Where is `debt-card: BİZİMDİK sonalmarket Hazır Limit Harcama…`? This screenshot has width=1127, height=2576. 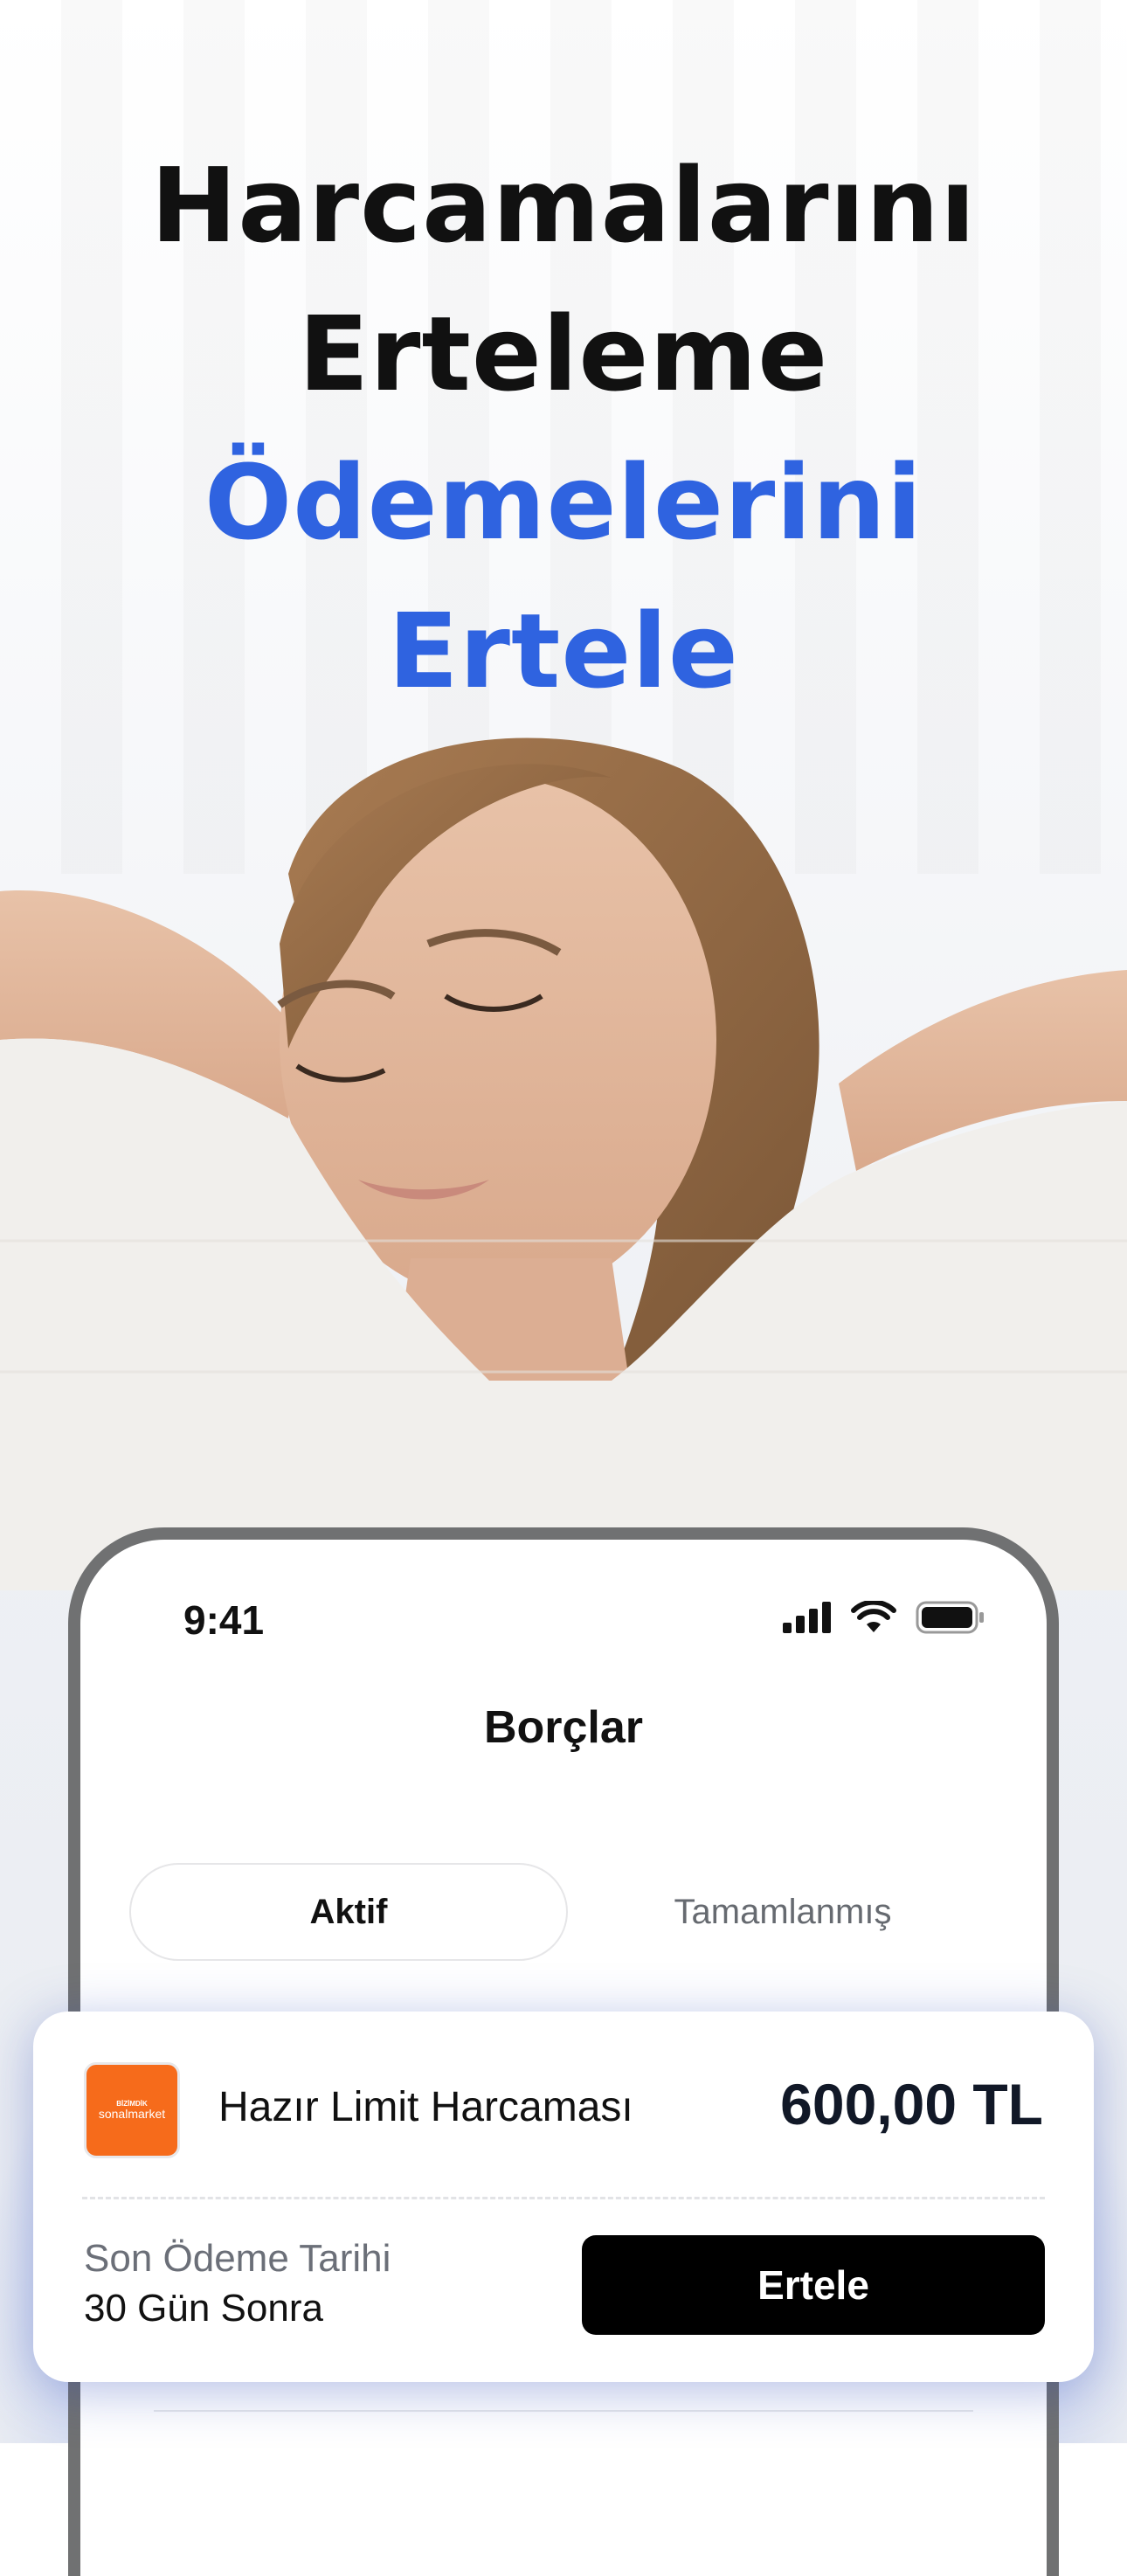
debt-card: BİZİMDİK sonalmarket Hazır Limit Harcama… is located at coordinates (563, 2197).